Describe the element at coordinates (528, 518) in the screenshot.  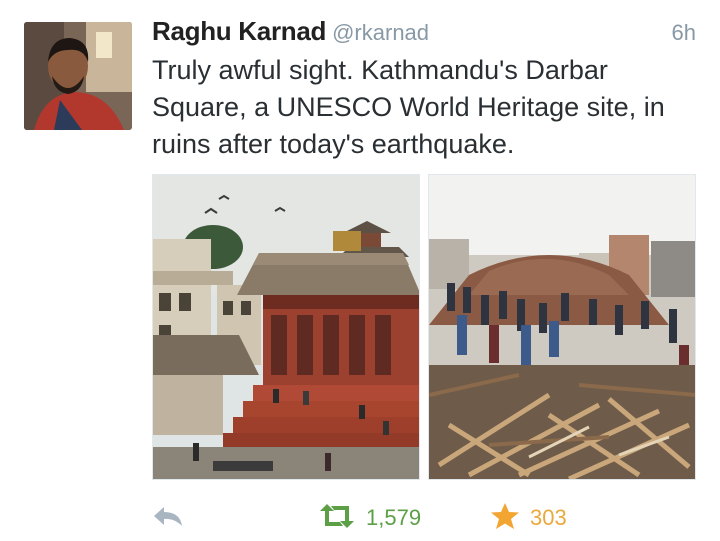
I see `favorite-button: 303` at that location.